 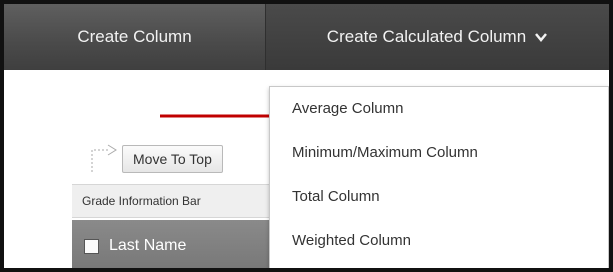 What do you see at coordinates (439, 109) in the screenshot?
I see `menu-item-average-column: Average Column` at bounding box center [439, 109].